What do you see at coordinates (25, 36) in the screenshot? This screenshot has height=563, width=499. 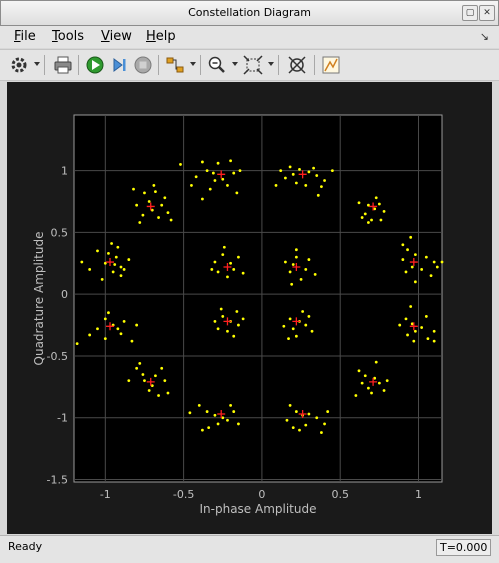 I see `menu-file: File` at bounding box center [25, 36].